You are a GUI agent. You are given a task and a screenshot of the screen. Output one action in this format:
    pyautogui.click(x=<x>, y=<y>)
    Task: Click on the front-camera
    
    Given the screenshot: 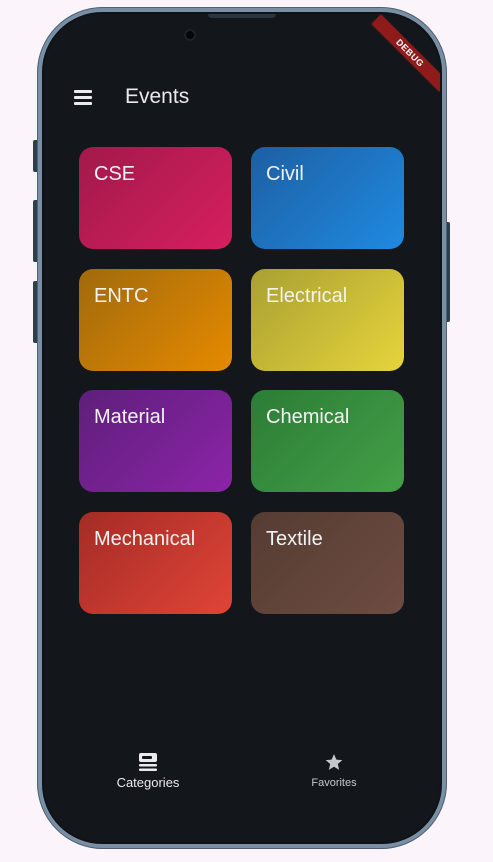 What is the action you would take?
    pyautogui.click(x=190, y=35)
    